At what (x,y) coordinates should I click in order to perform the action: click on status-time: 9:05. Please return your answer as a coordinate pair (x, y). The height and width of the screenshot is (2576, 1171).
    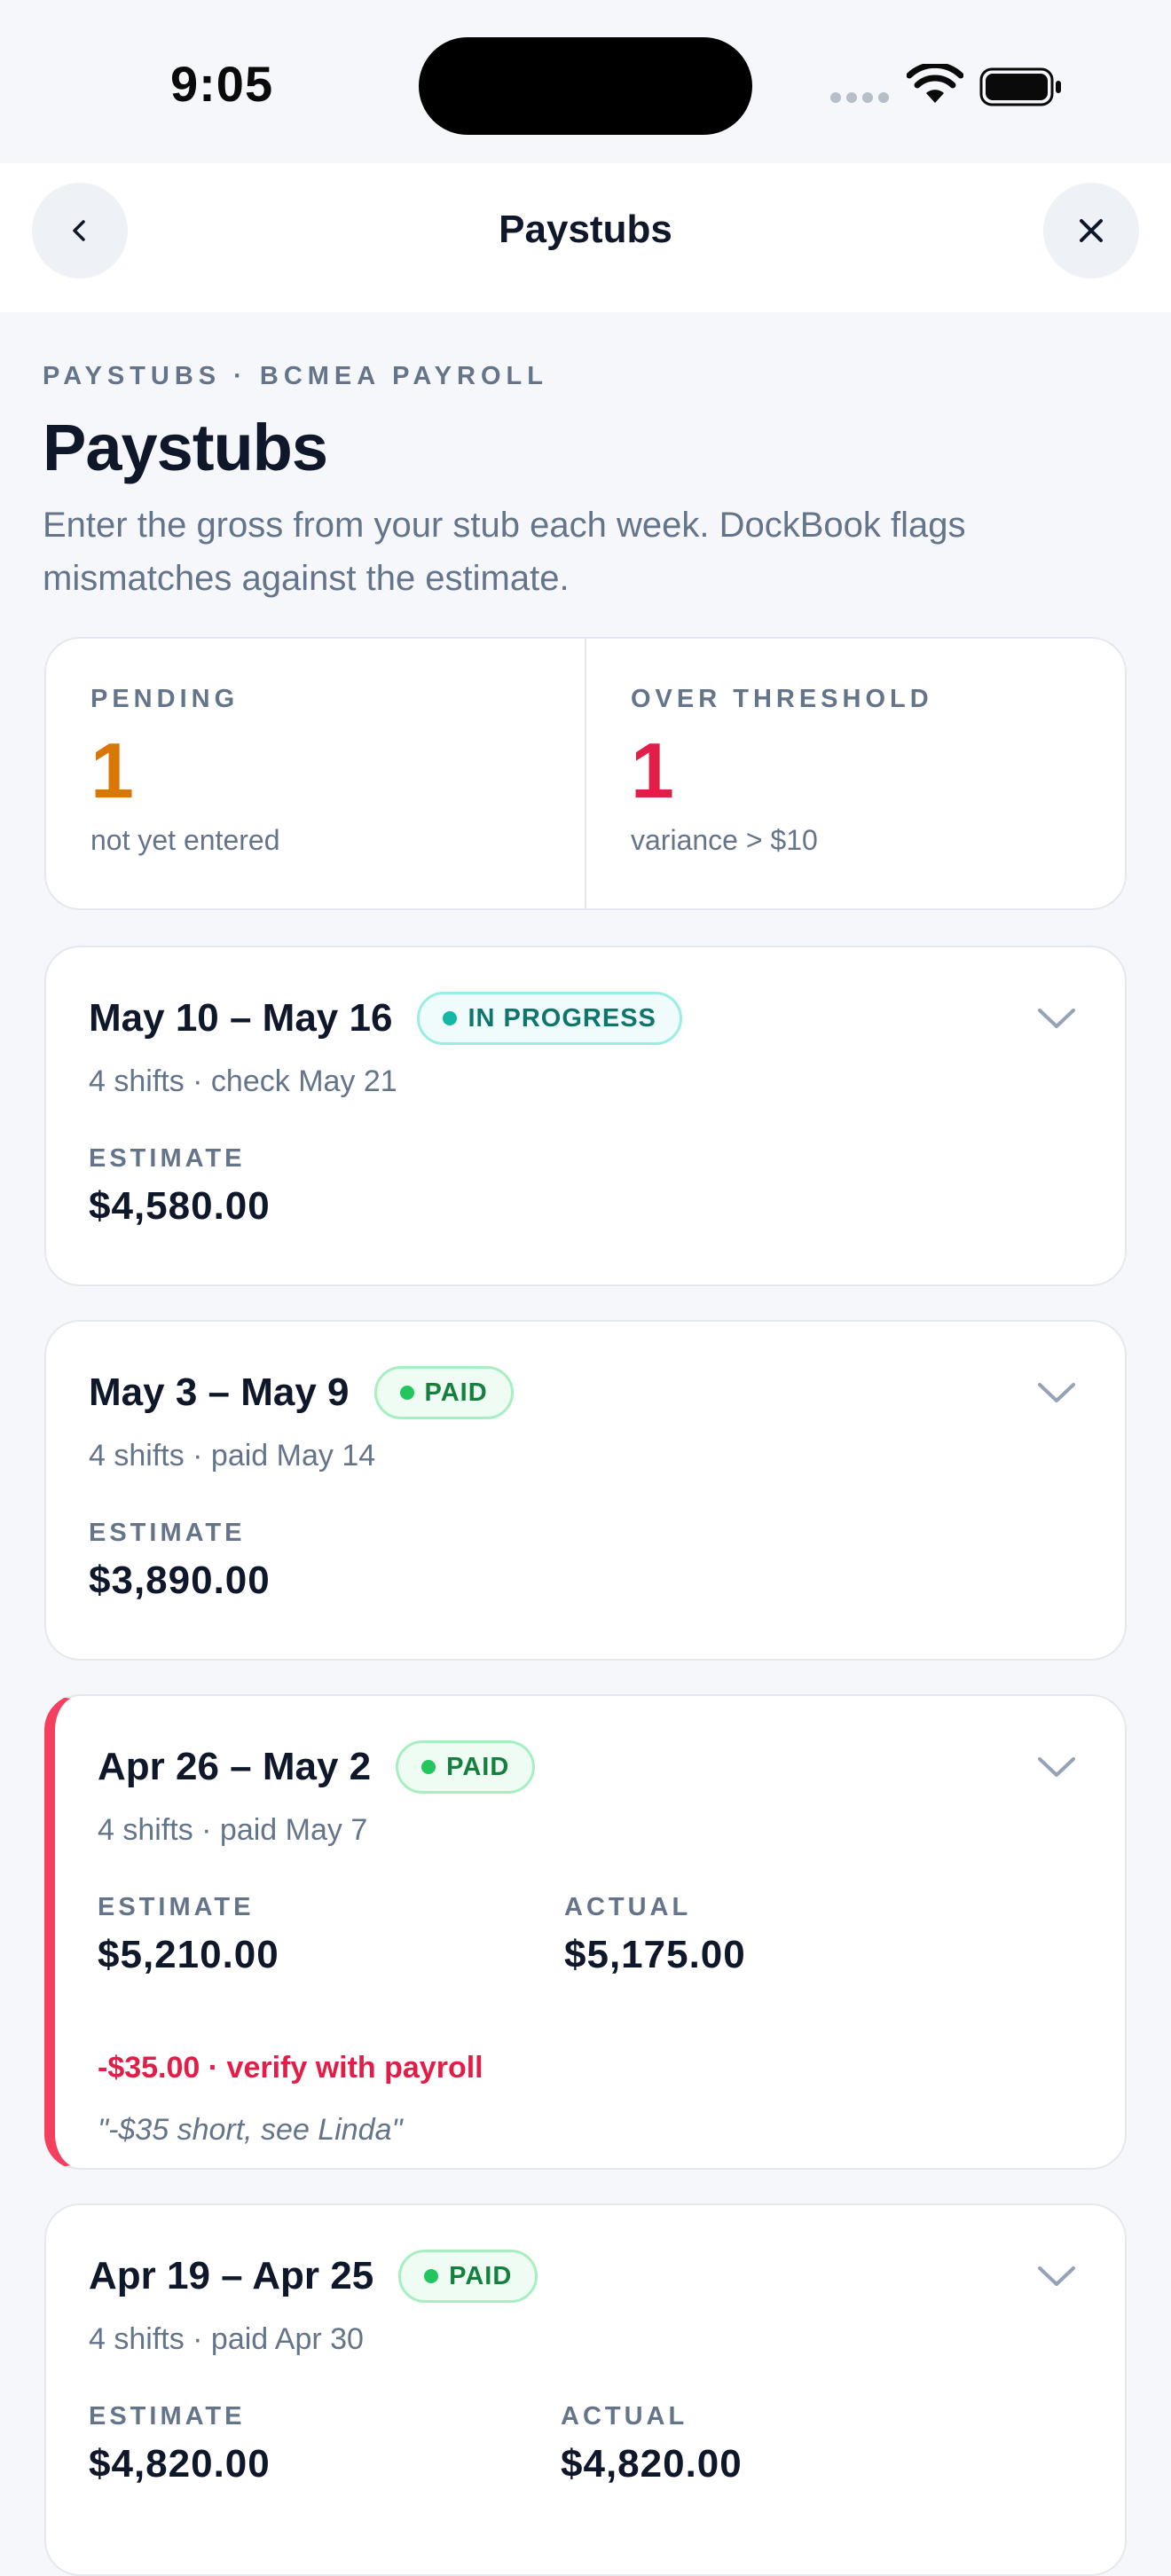
    Looking at the image, I should click on (222, 84).